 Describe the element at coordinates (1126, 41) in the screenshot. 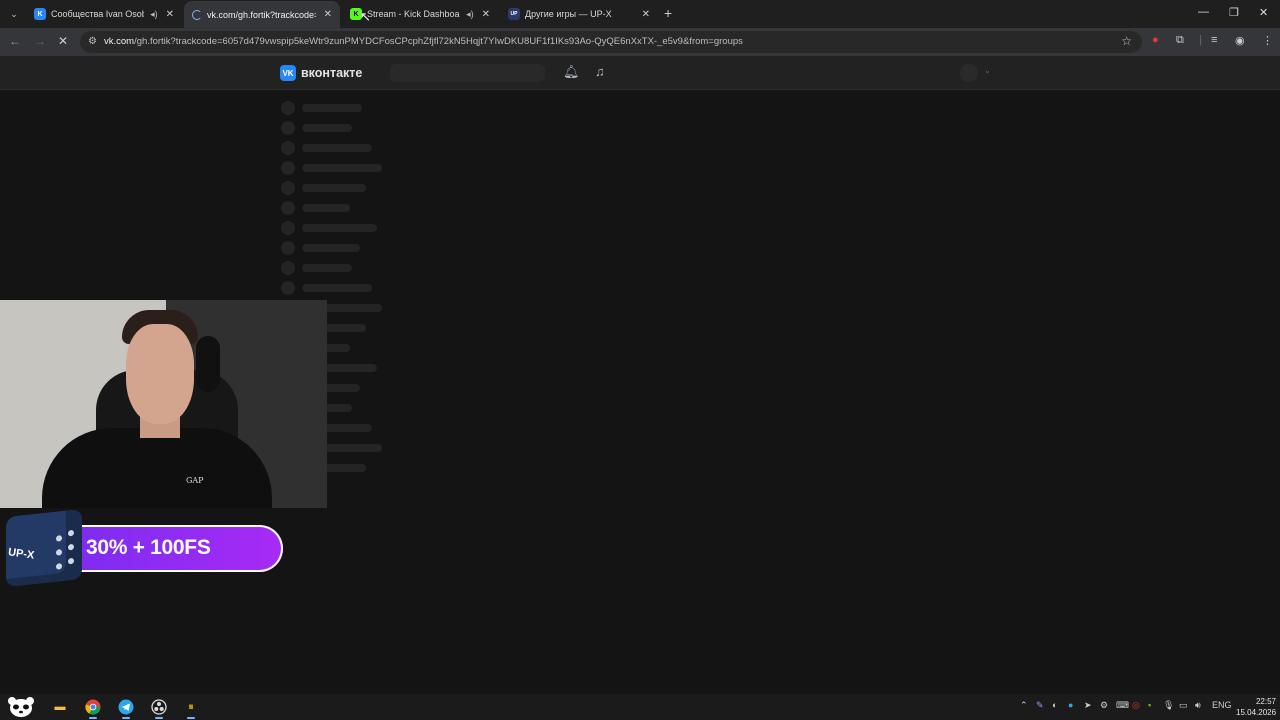

I see `bookmark-star-icon: ☆` at that location.